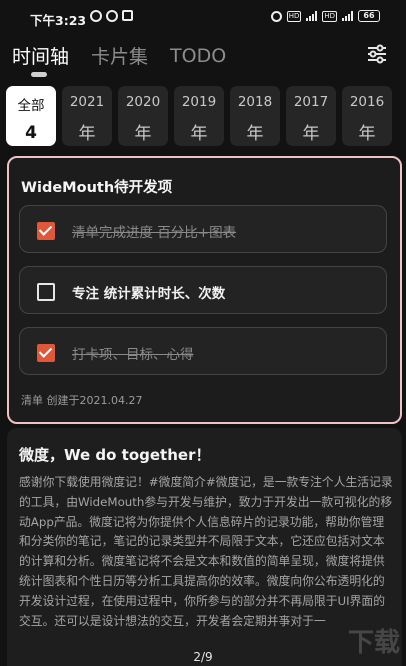 This screenshot has height=666, width=406. I want to click on tab-todo: TODO, so click(198, 56).